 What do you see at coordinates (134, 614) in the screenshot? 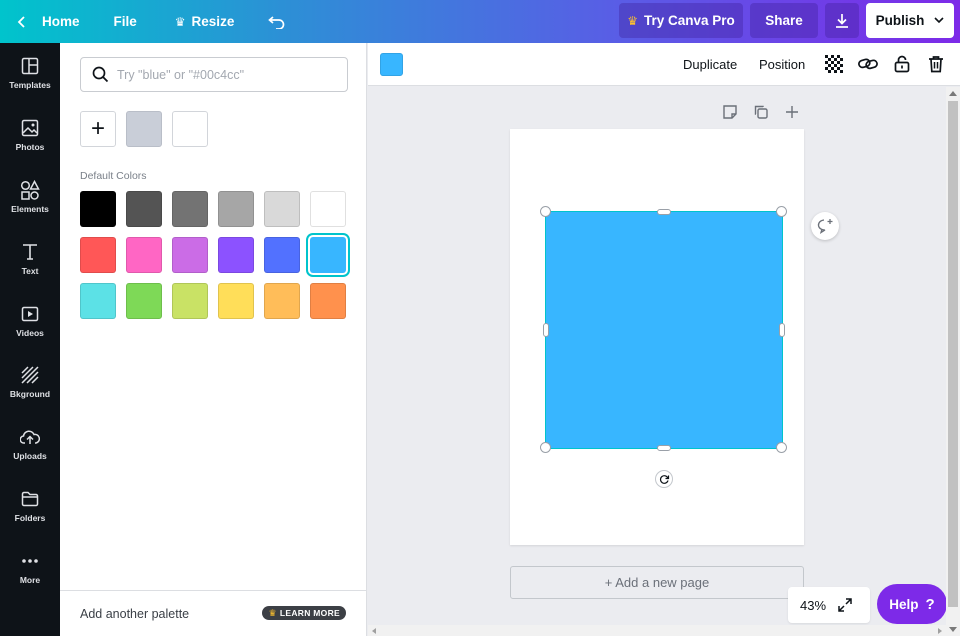
I see `add-palette-link: Add another palette` at bounding box center [134, 614].